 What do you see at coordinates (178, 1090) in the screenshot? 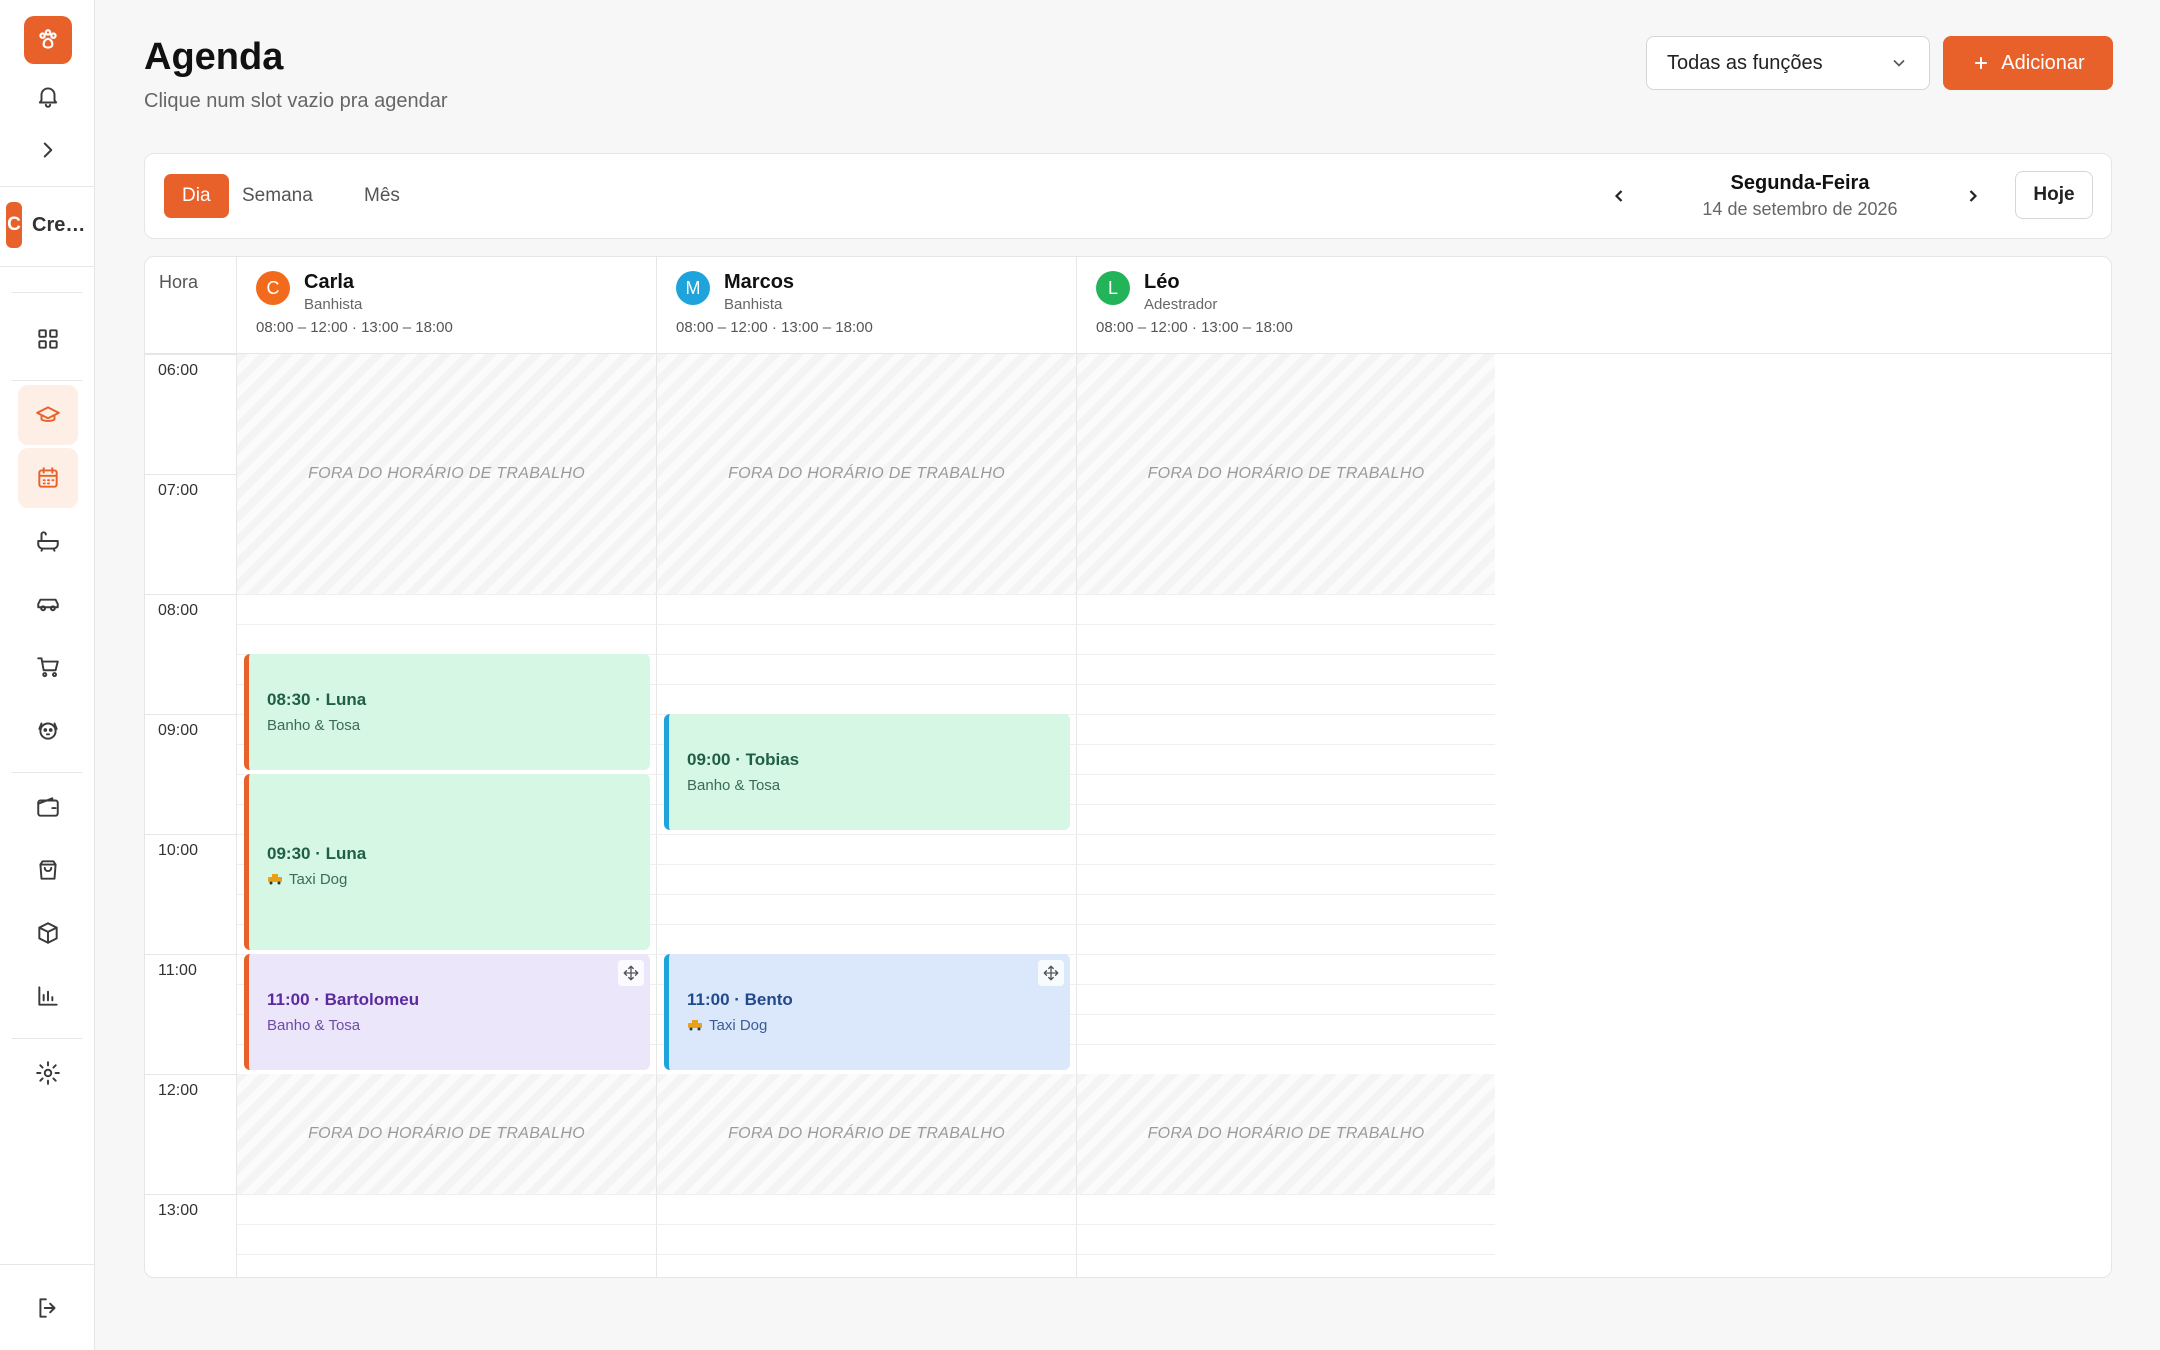
I see `time-label: 12:00` at bounding box center [178, 1090].